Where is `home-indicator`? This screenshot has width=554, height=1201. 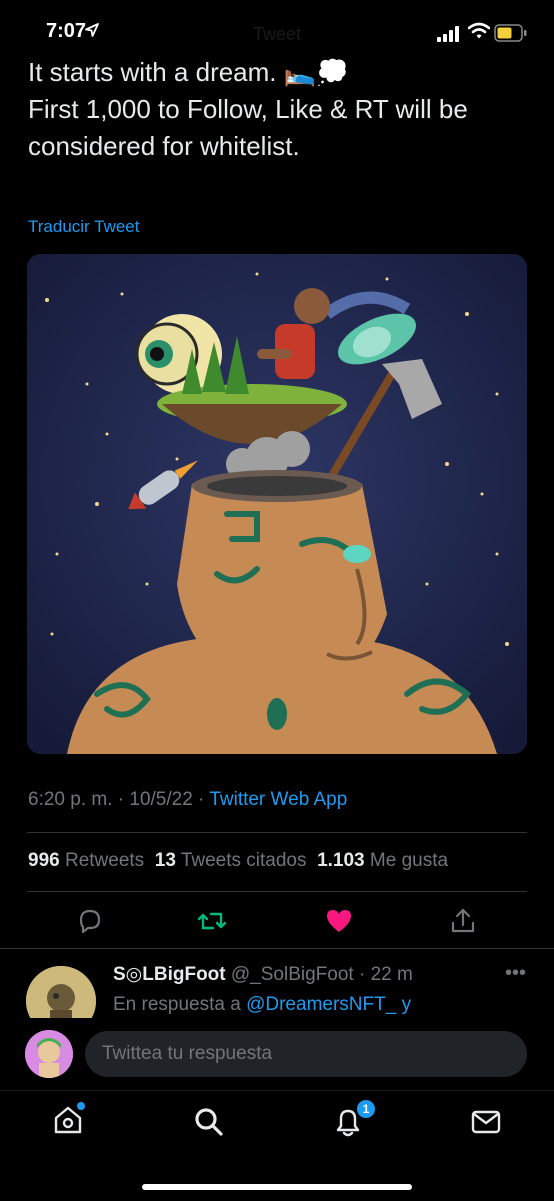 home-indicator is located at coordinates (277, 1187).